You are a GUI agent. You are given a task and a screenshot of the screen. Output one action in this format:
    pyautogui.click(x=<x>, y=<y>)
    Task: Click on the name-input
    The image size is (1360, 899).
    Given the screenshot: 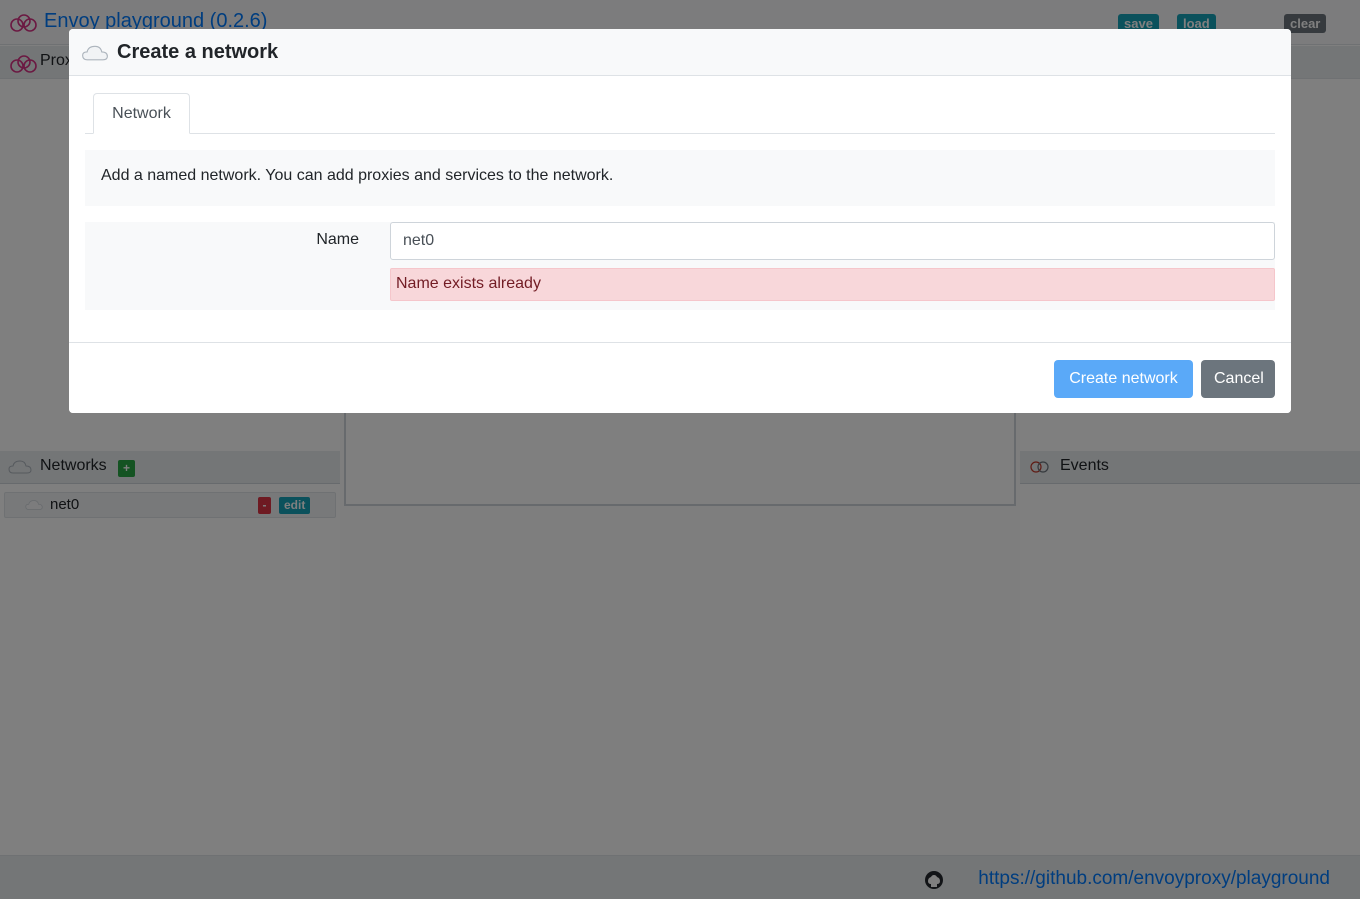 What is the action you would take?
    pyautogui.click(x=832, y=241)
    